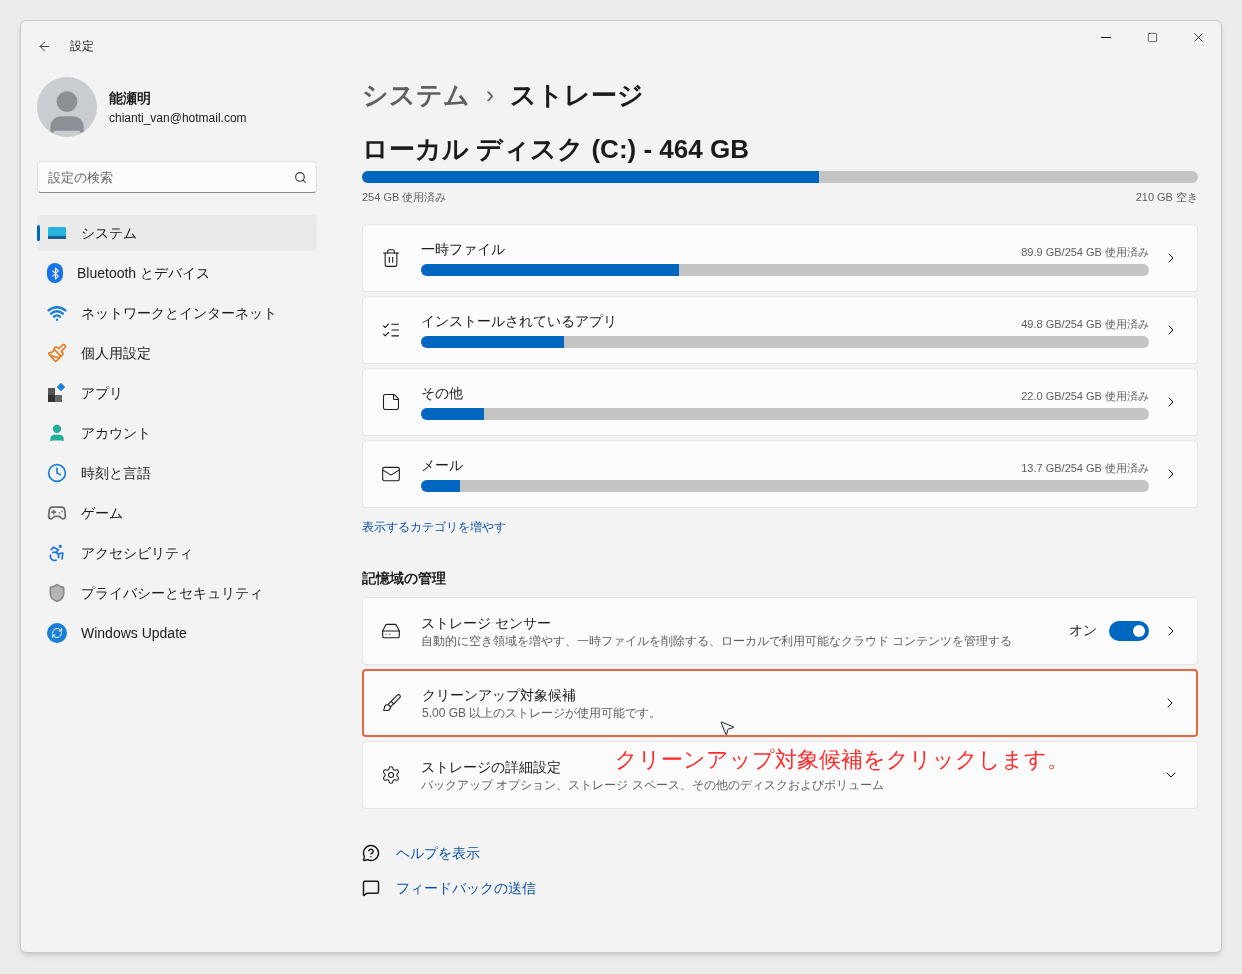 The width and height of the screenshot is (1242, 974). I want to click on user-name: 能瀬明, so click(130, 98).